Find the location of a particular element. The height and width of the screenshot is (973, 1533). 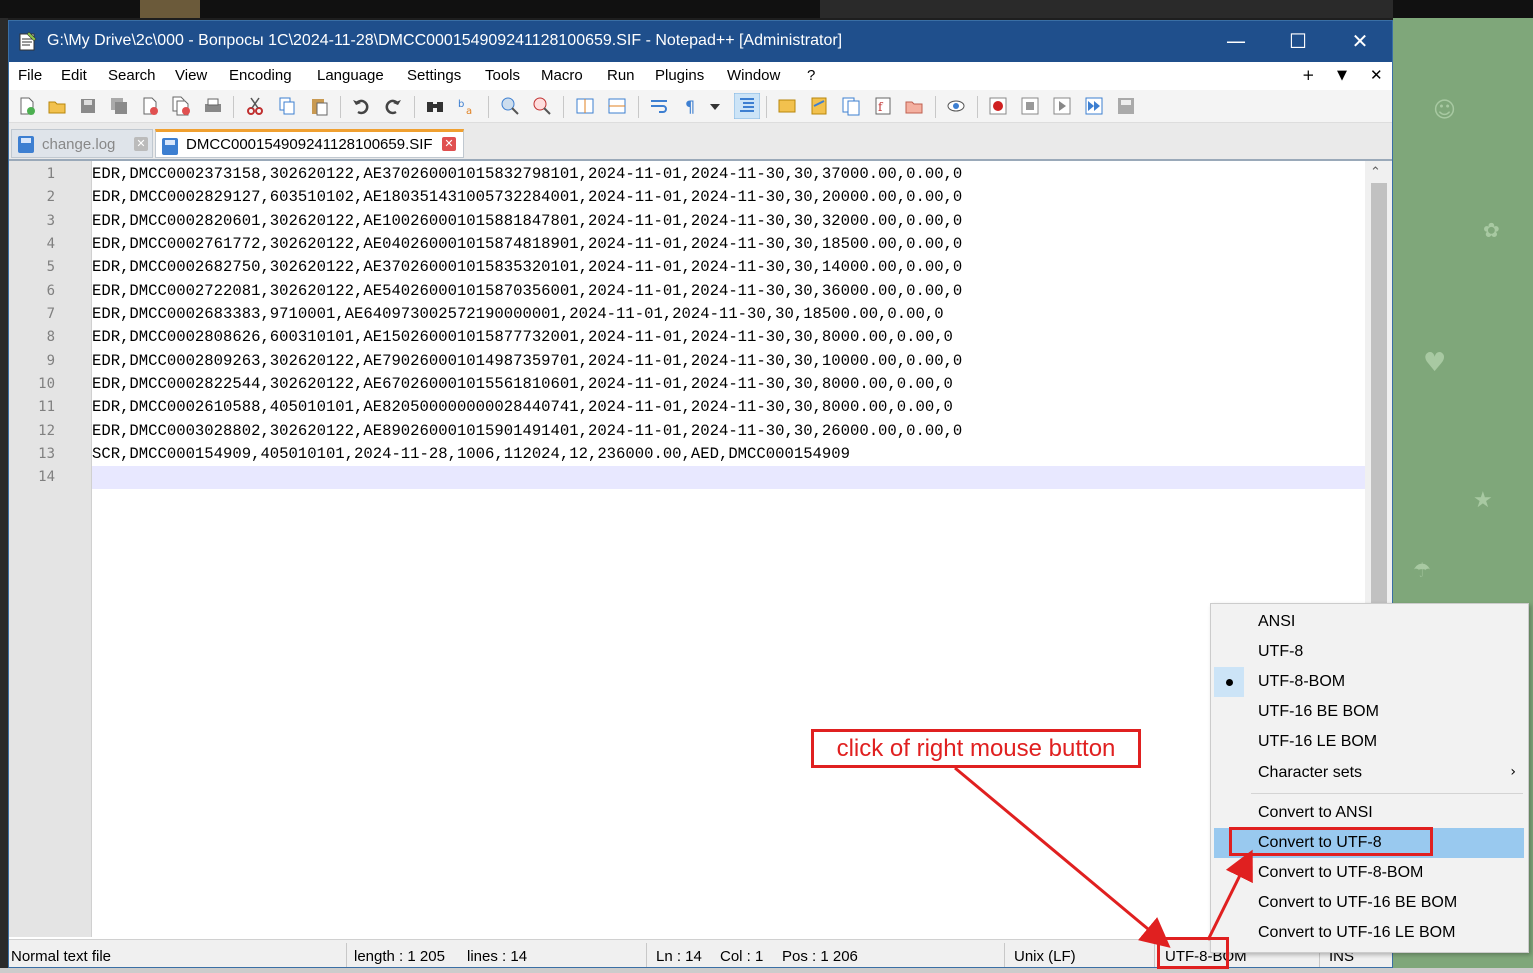

copy-icon is located at coordinates (287, 106).